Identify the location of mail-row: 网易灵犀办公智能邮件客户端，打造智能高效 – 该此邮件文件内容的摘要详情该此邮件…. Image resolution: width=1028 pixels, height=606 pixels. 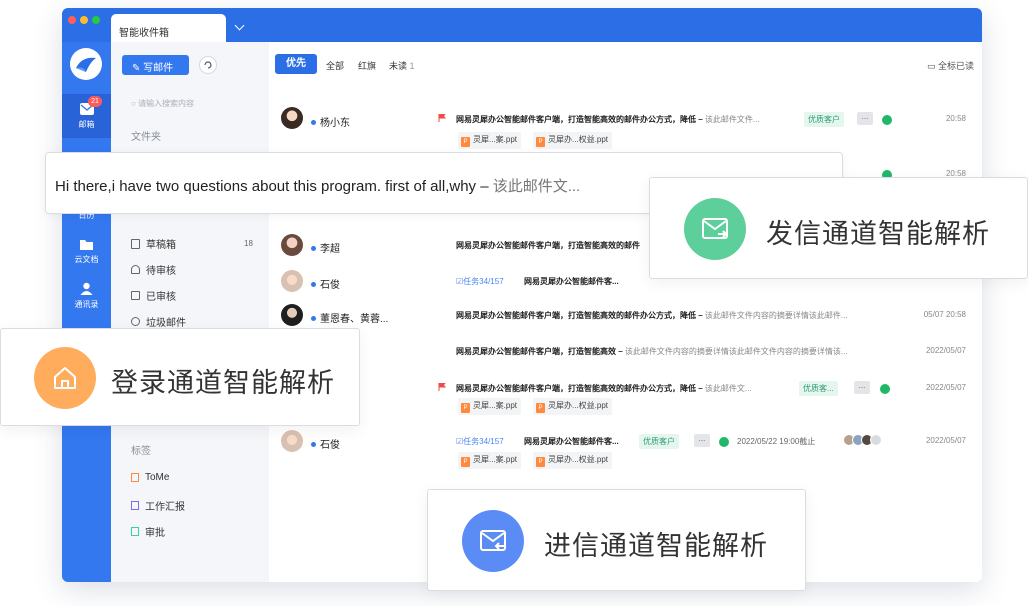
(625, 355).